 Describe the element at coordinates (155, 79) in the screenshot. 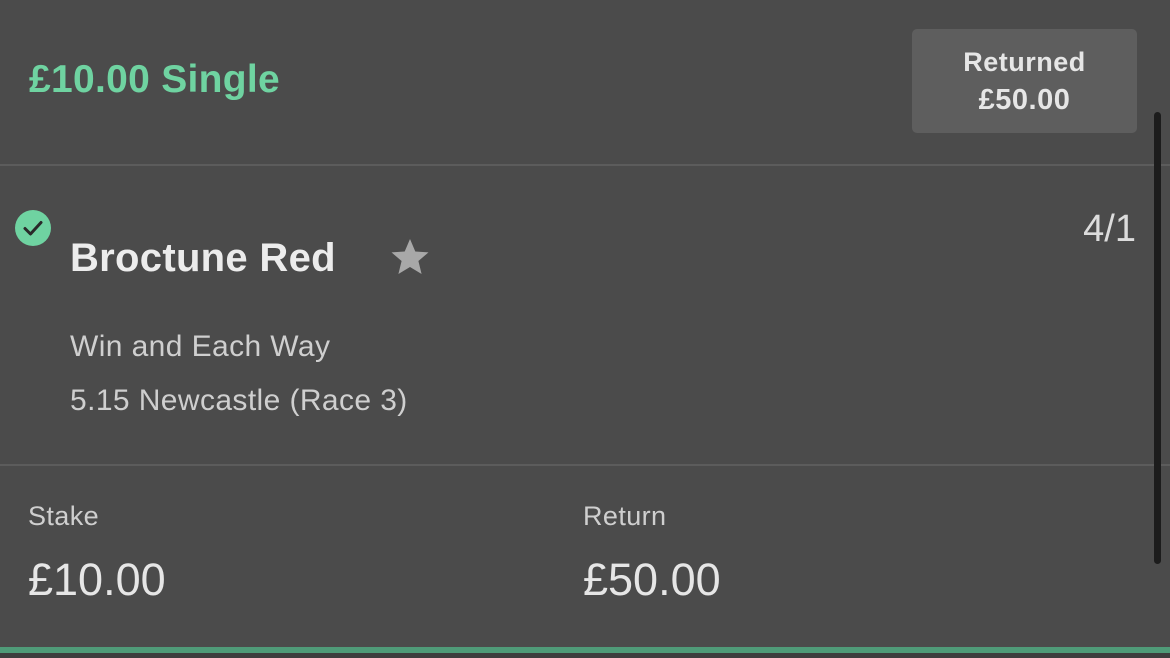

I see `bet-title: £10.00 Single` at that location.